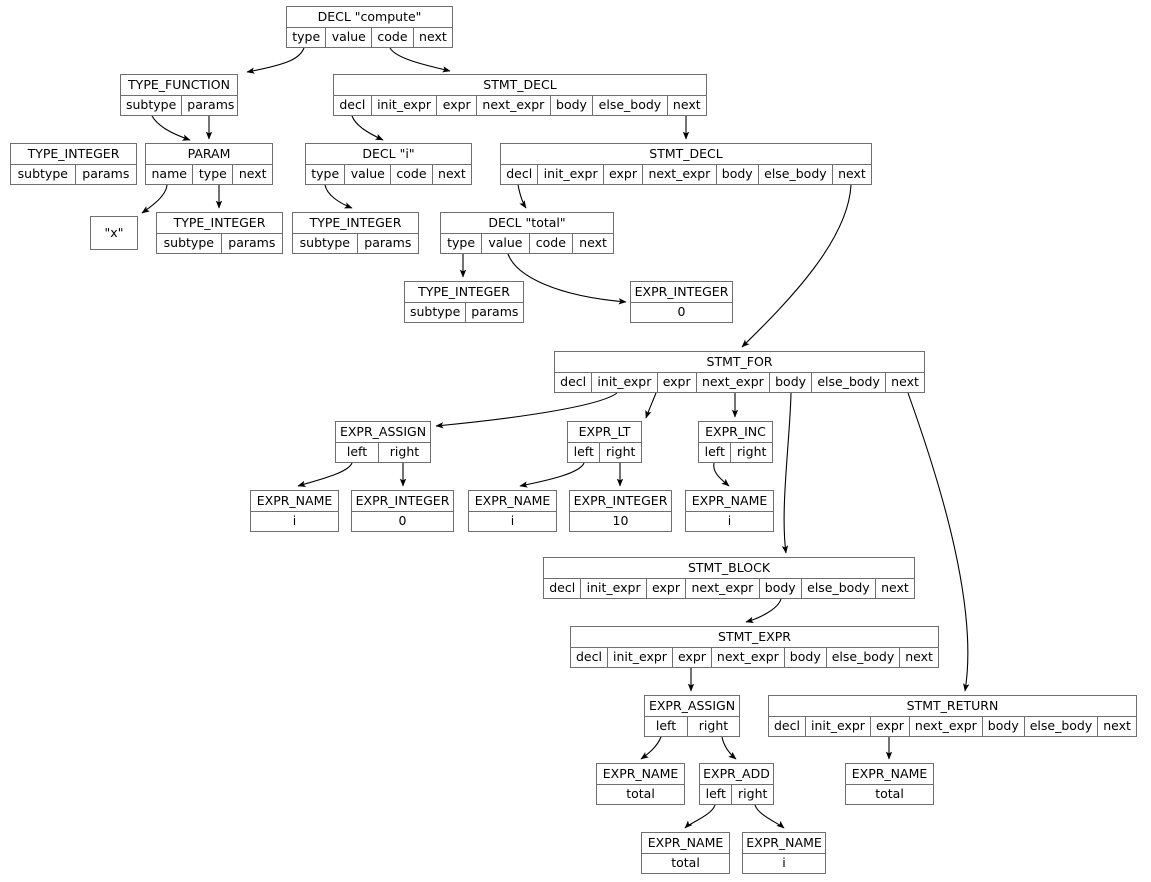  What do you see at coordinates (209, 164) in the screenshot?
I see `ast-node-param_x: PARAM name type next` at bounding box center [209, 164].